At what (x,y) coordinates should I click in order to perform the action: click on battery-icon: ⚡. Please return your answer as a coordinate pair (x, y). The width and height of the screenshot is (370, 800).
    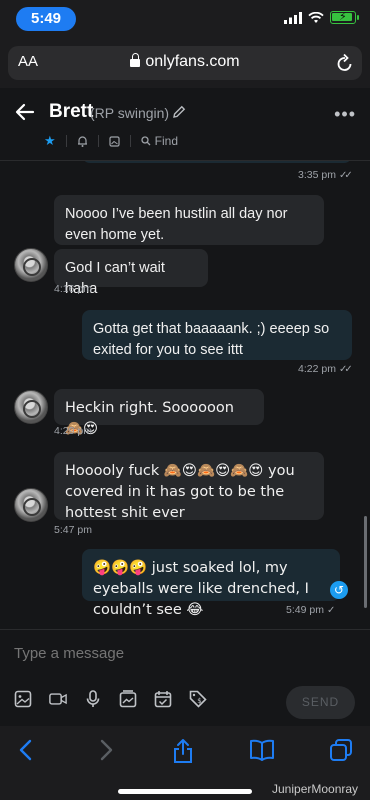
    Looking at the image, I should click on (344, 17).